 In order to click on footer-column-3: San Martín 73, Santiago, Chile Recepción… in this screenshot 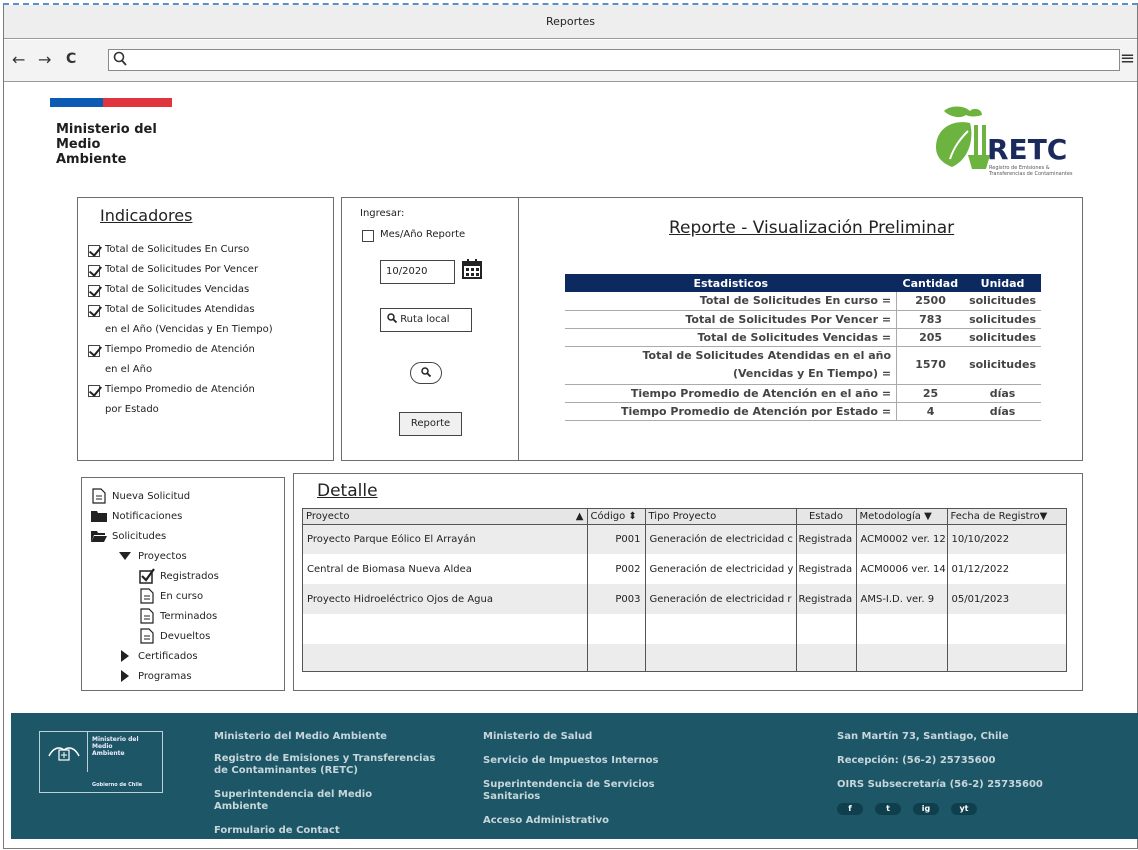, I will do `click(982, 773)`.